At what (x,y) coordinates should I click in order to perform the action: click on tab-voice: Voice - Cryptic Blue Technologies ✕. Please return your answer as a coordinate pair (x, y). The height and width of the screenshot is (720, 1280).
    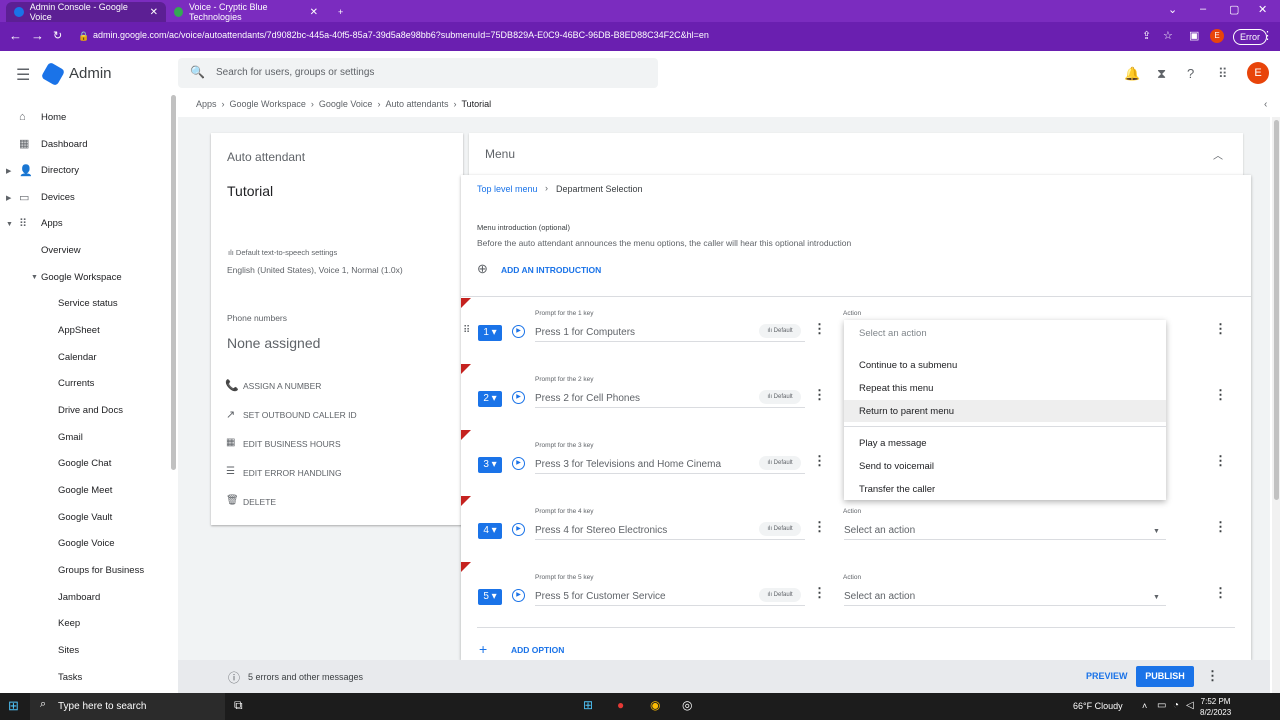
    Looking at the image, I should click on (246, 12).